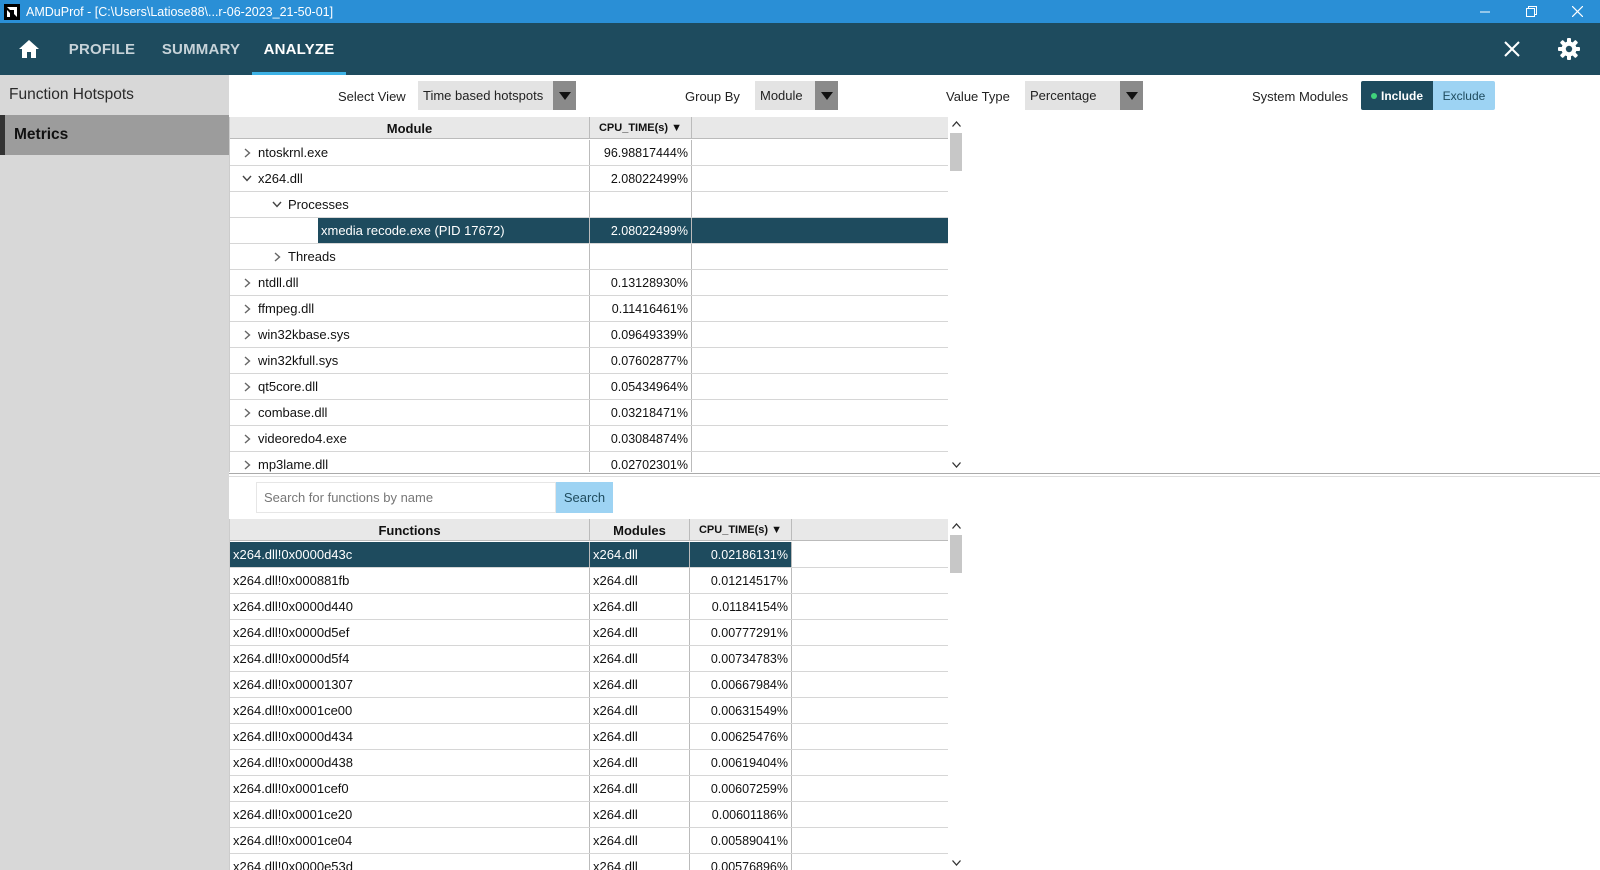 The image size is (1600, 870). What do you see at coordinates (1531, 11) in the screenshot?
I see `restore-icon` at bounding box center [1531, 11].